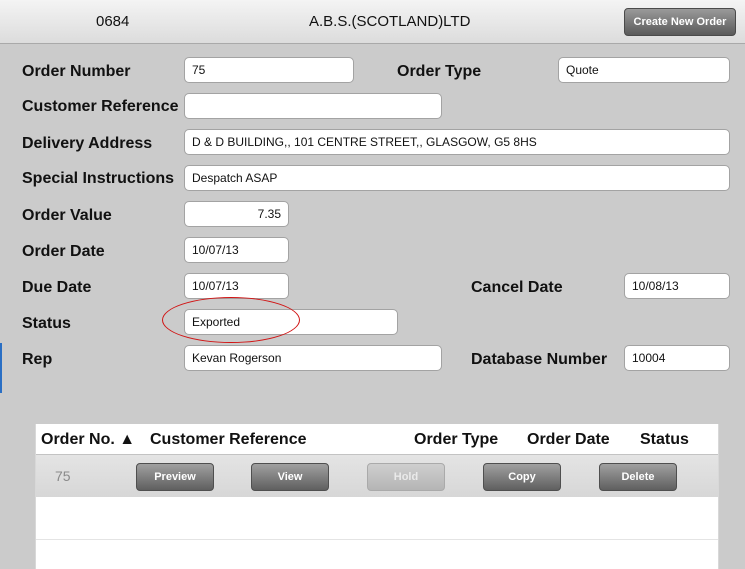  Describe the element at coordinates (313, 106) in the screenshot. I see `customer-reference-field` at that location.